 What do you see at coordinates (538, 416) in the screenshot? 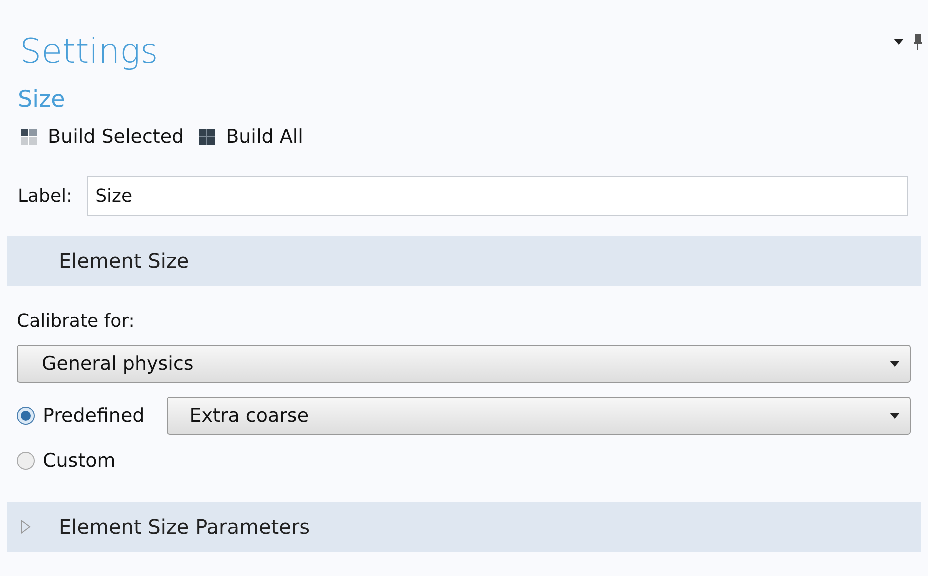
I see `predefined-dropdown: Extra coarse` at bounding box center [538, 416].